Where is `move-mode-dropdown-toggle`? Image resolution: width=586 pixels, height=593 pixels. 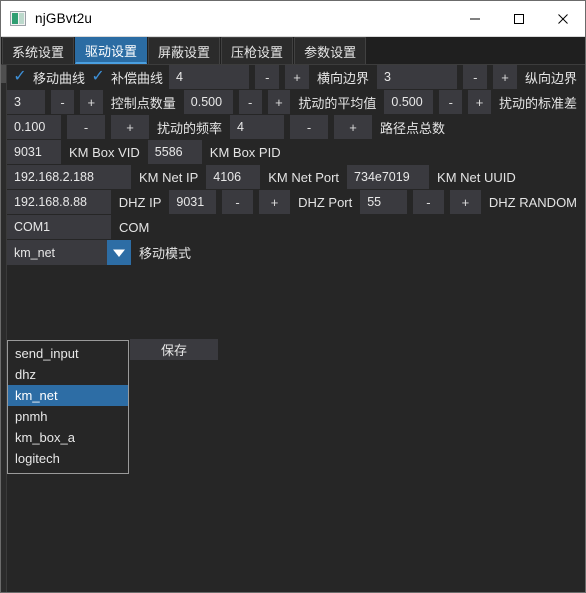
move-mode-dropdown-toggle is located at coordinates (119, 252).